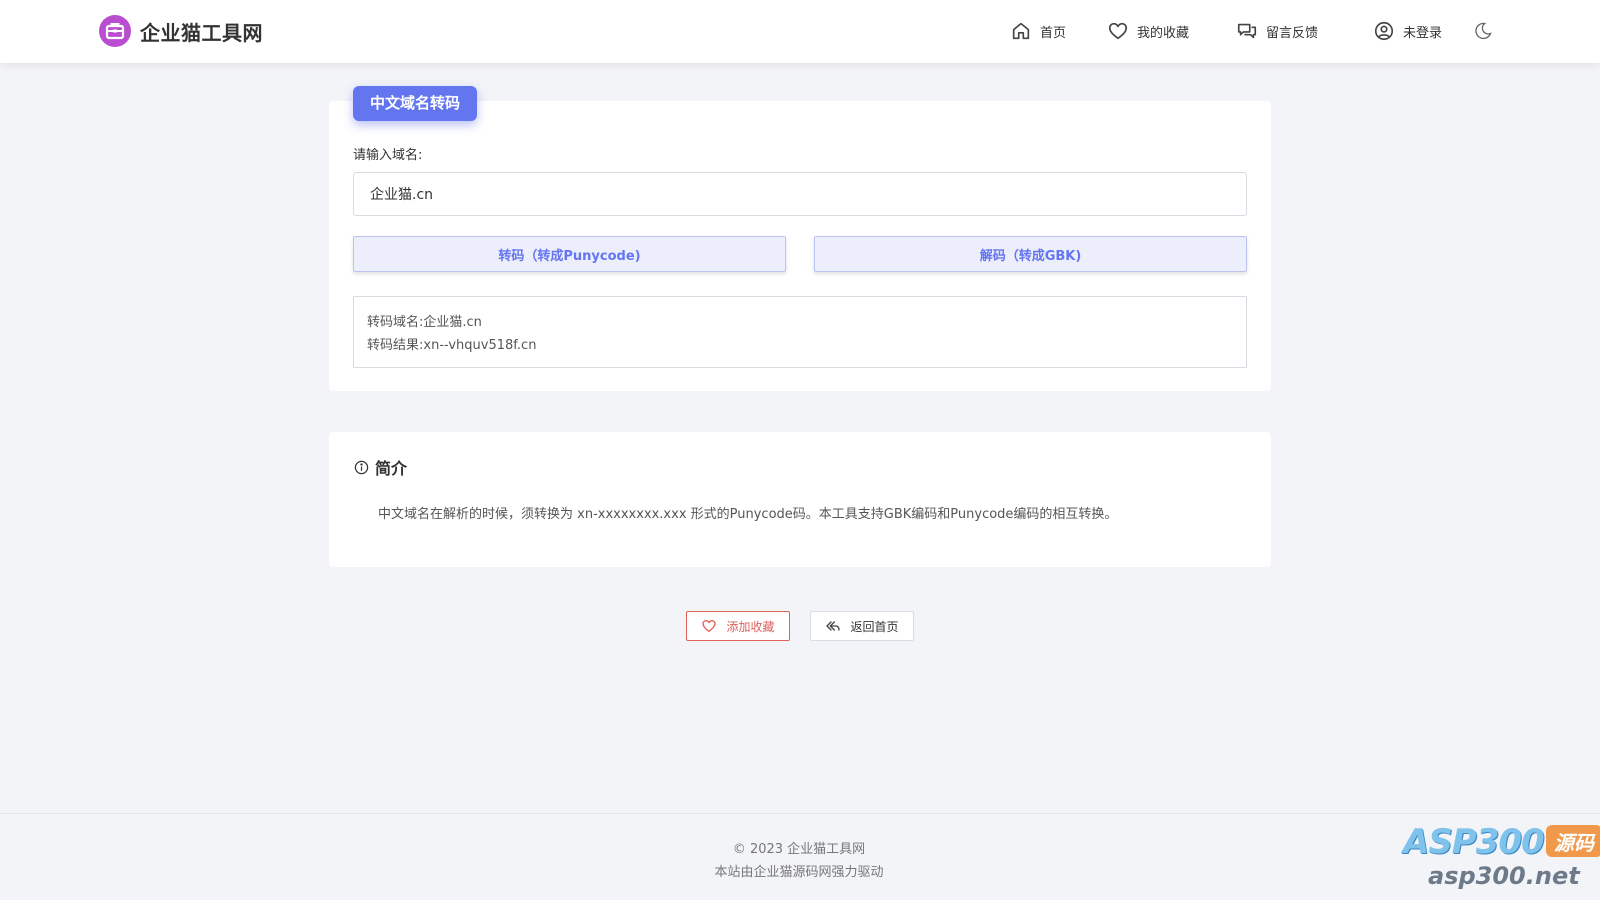 This screenshot has height=900, width=1600. Describe the element at coordinates (1038, 31) in the screenshot. I see `nav-home: 首页` at that location.